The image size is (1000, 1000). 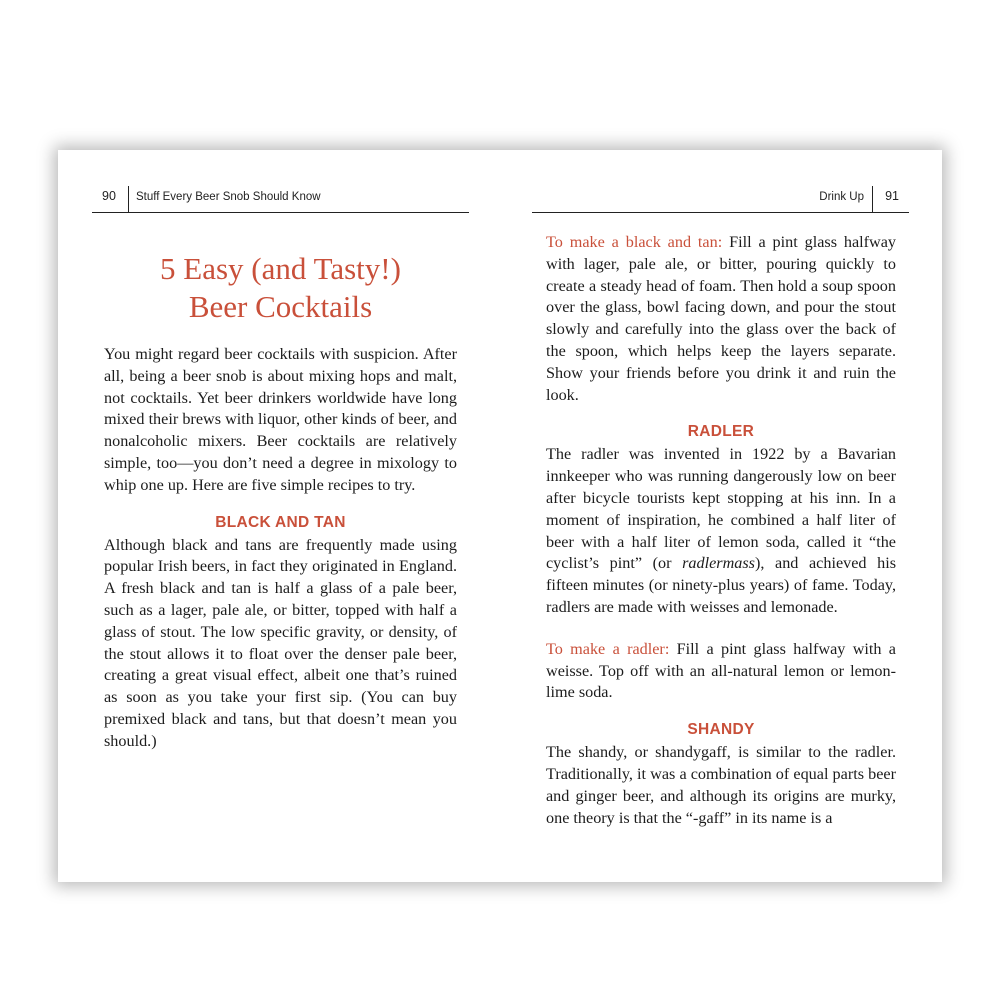 What do you see at coordinates (892, 196) in the screenshot?
I see `page-number: 91` at bounding box center [892, 196].